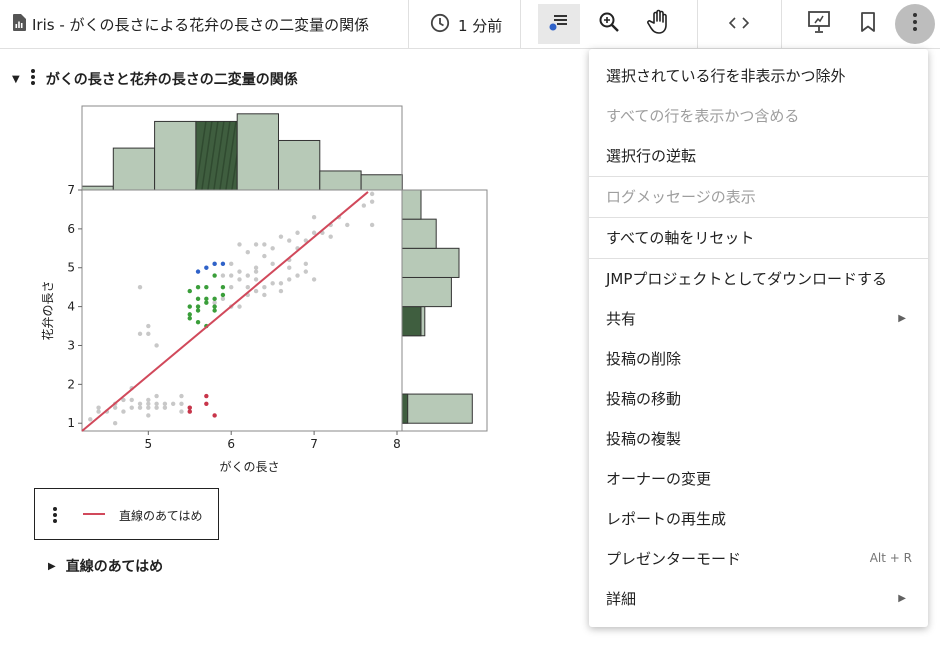 This screenshot has height=655, width=940. I want to click on embed-code-button, so click(739, 24).